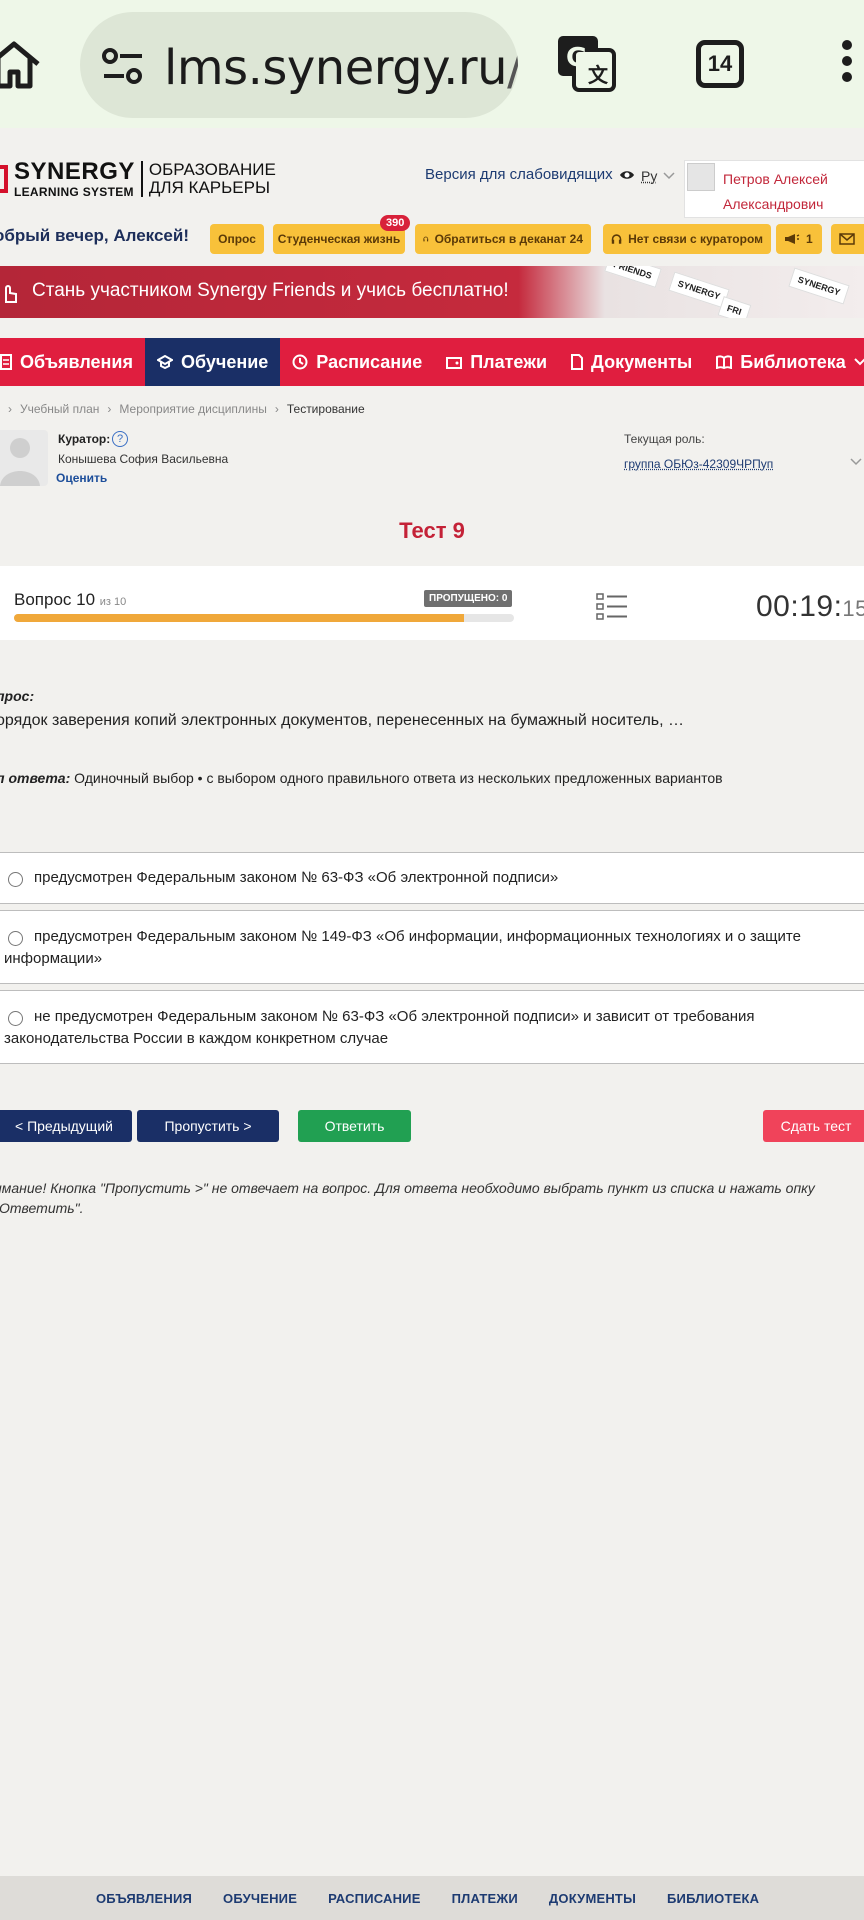  I want to click on announcements-button: 1, so click(799, 239).